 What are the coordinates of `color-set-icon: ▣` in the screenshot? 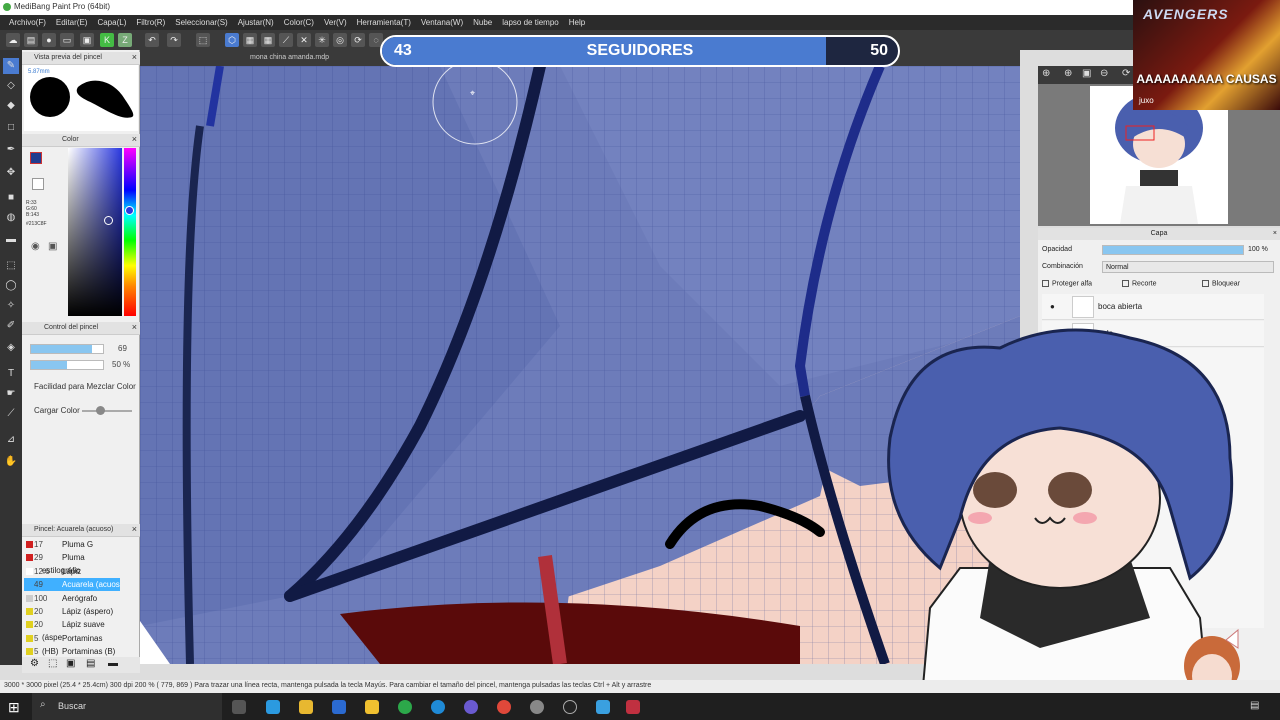 It's located at (52, 246).